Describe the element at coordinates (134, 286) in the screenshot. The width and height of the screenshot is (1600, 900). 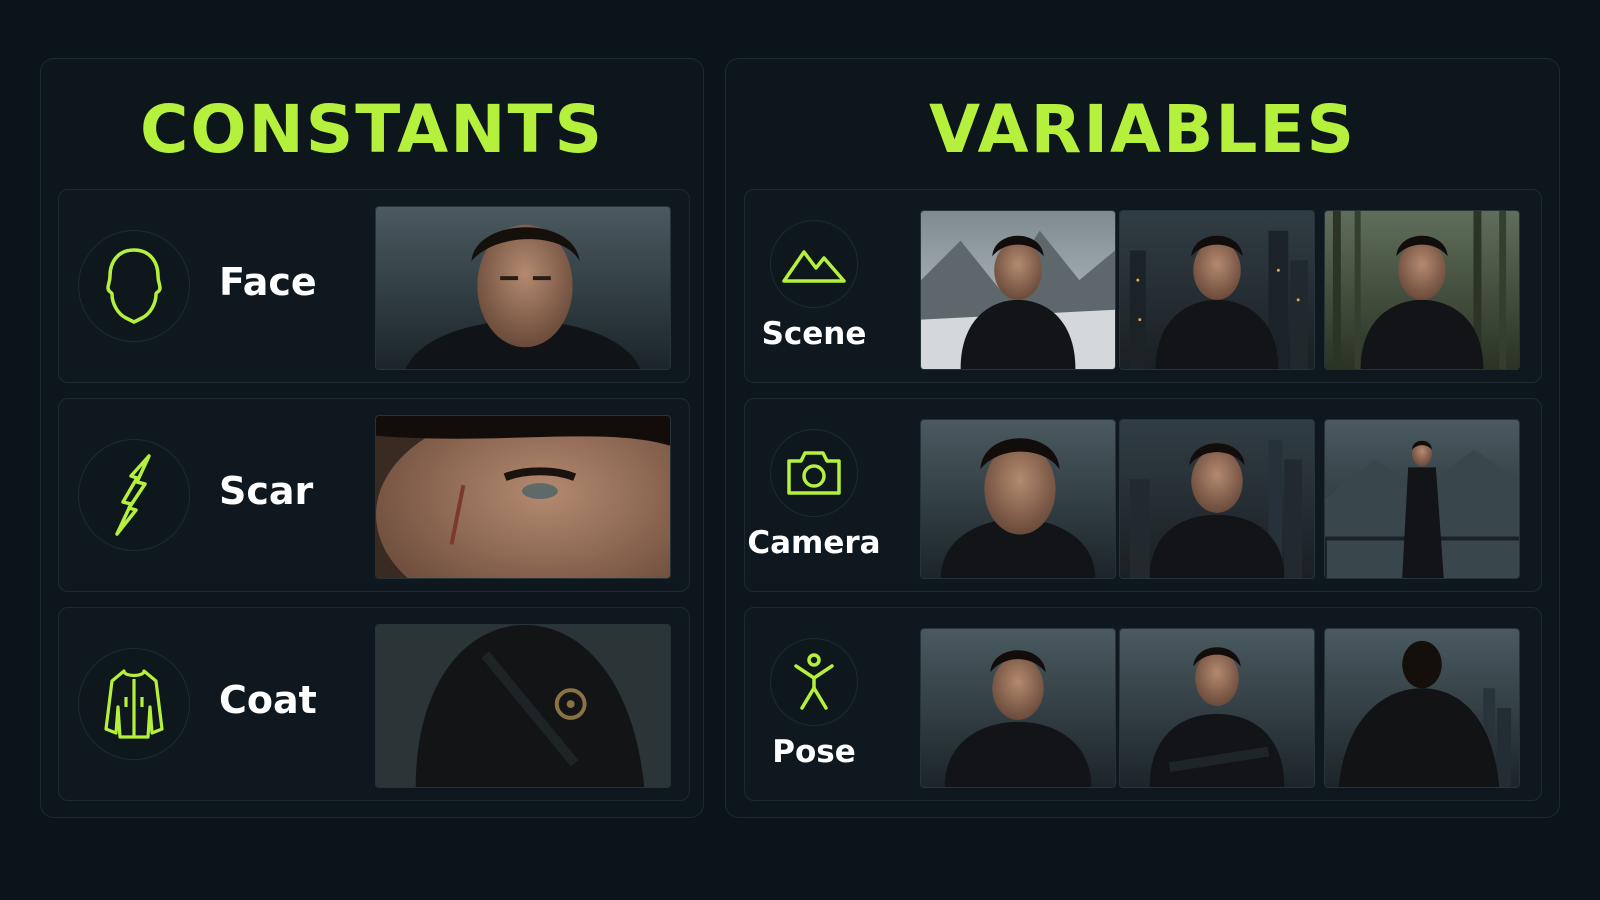
I see `head-outline-icon` at that location.